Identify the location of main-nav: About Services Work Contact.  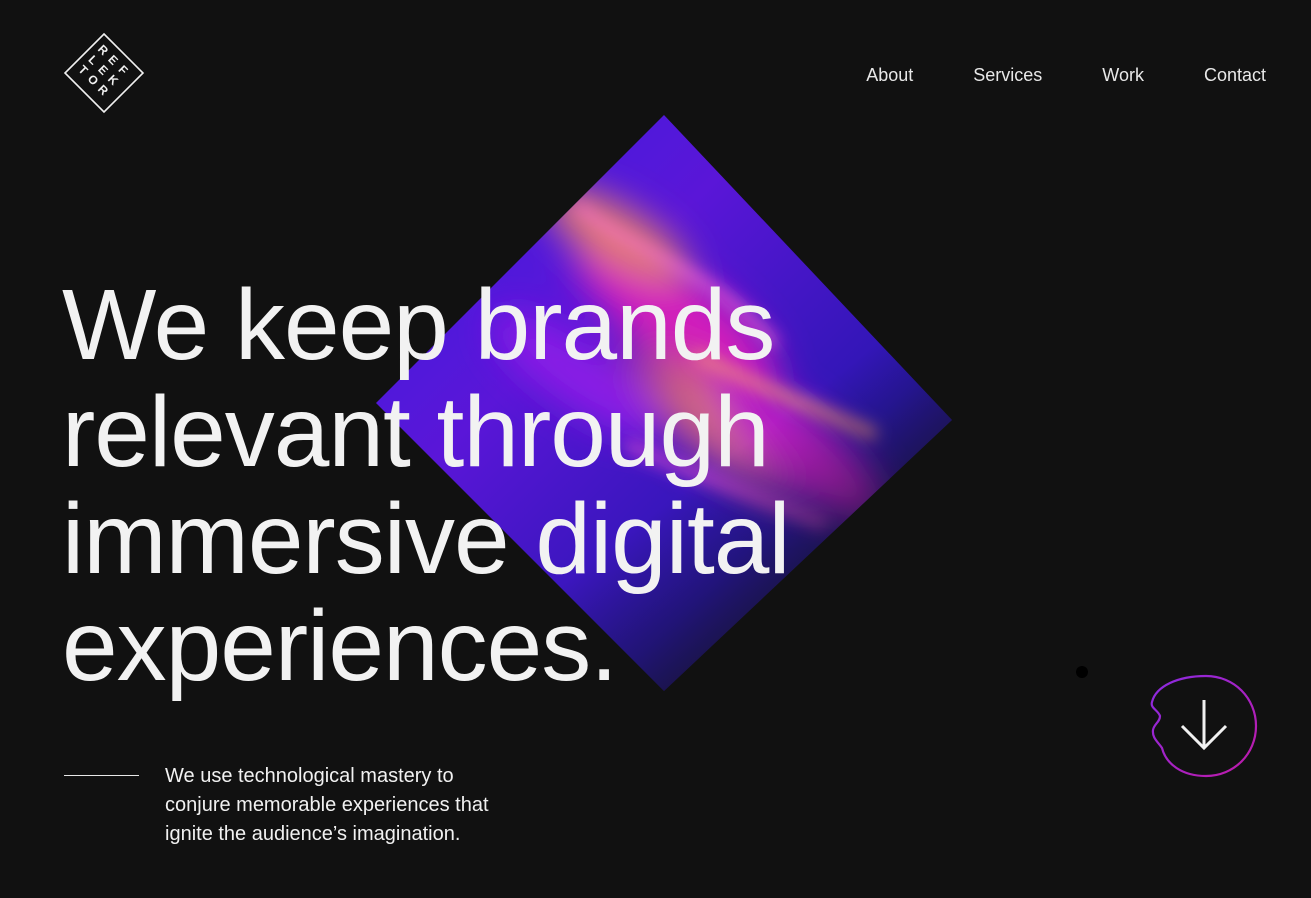
(1036, 75).